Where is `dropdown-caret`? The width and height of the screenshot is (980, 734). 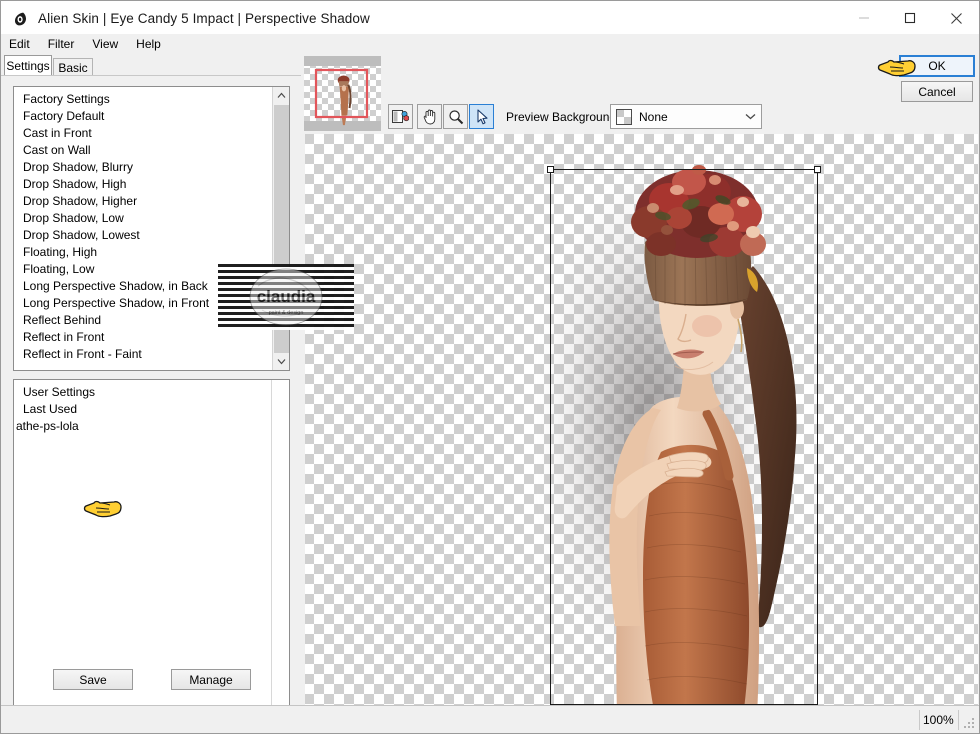 dropdown-caret is located at coordinates (750, 116).